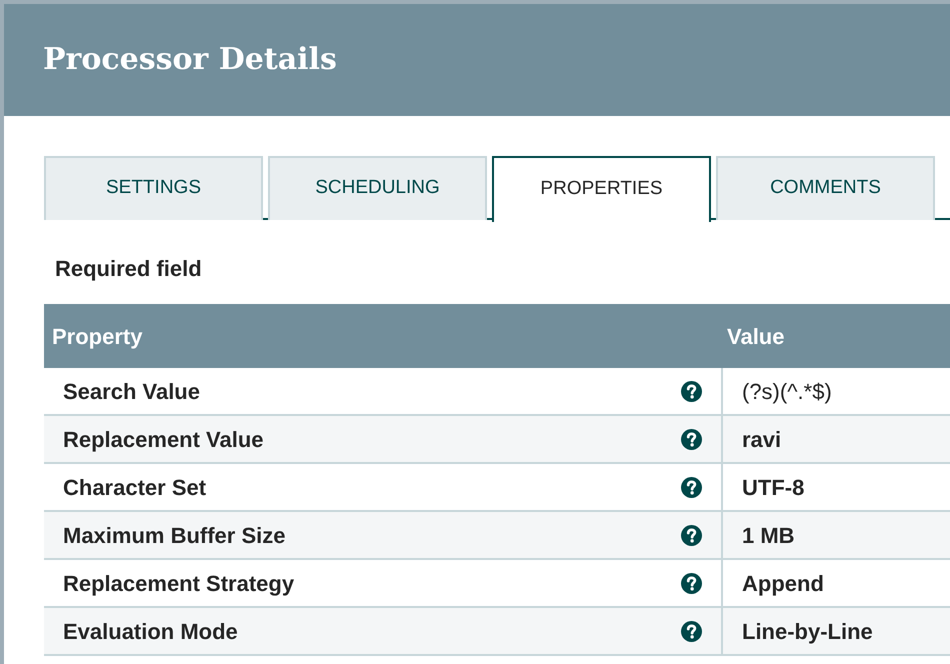 The height and width of the screenshot is (664, 950). I want to click on tab: SETTINGS, so click(153, 188).